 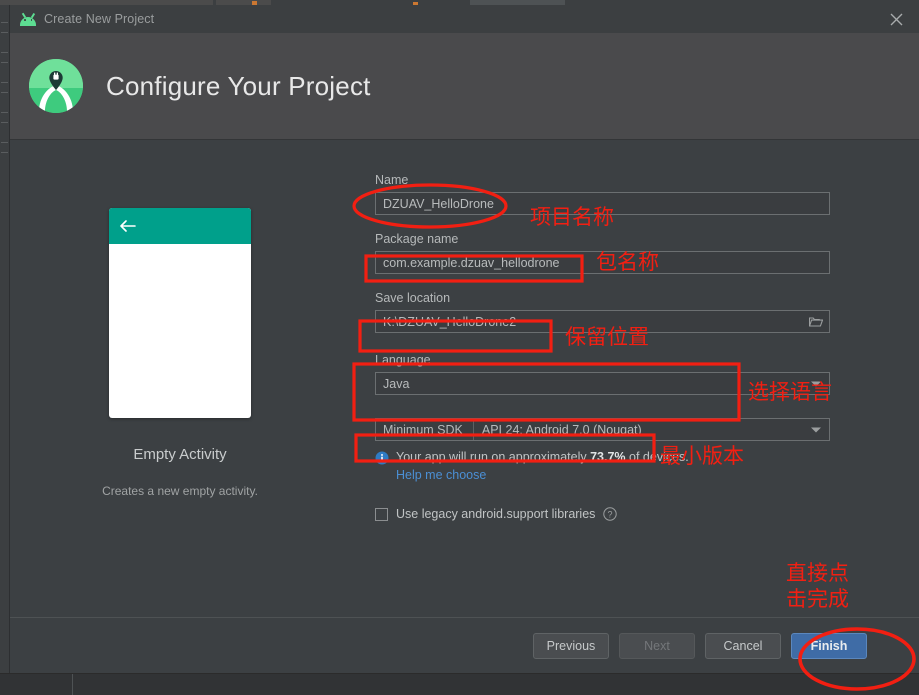 What do you see at coordinates (790, 392) in the screenshot?
I see `note-language: 选择语言` at bounding box center [790, 392].